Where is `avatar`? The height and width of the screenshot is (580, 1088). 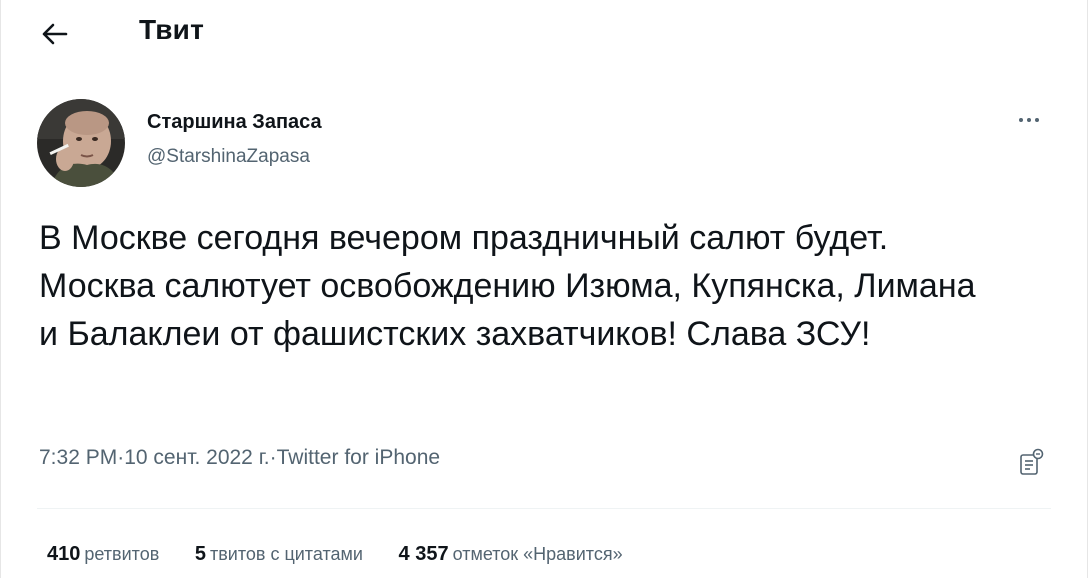 avatar is located at coordinates (81, 143).